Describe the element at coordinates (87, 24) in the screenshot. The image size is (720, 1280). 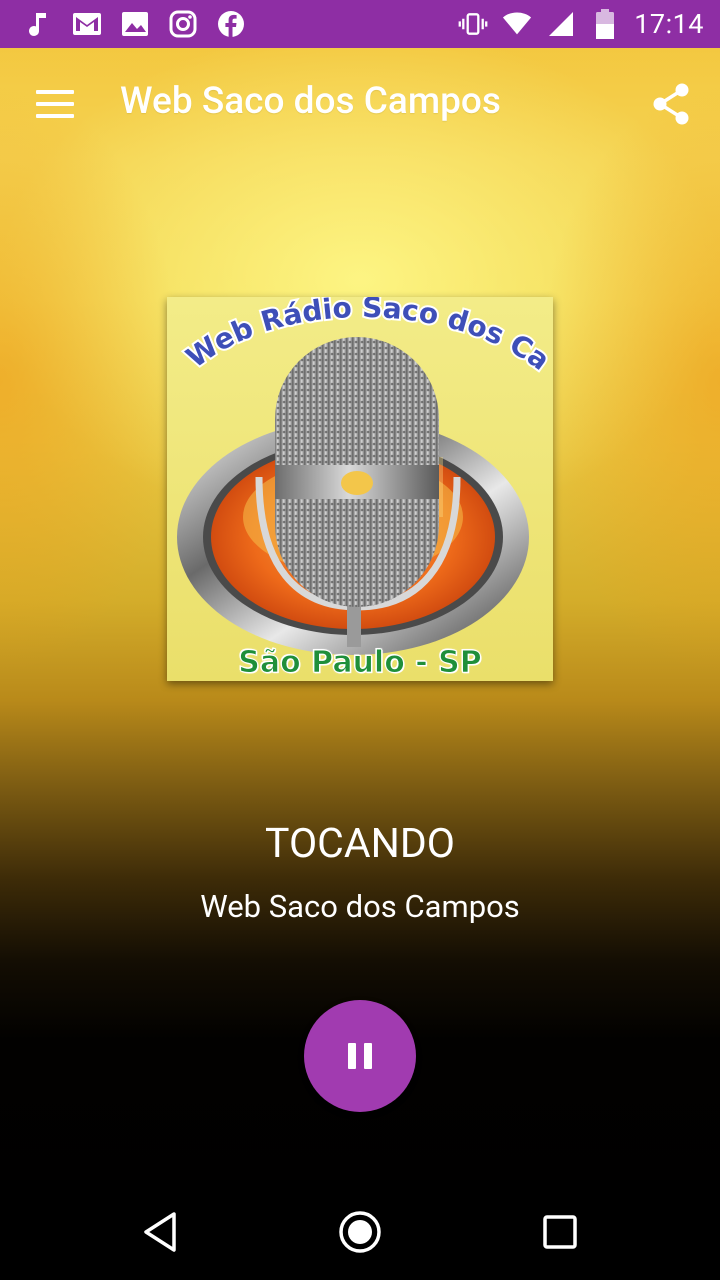
I see `gmail-icon` at that location.